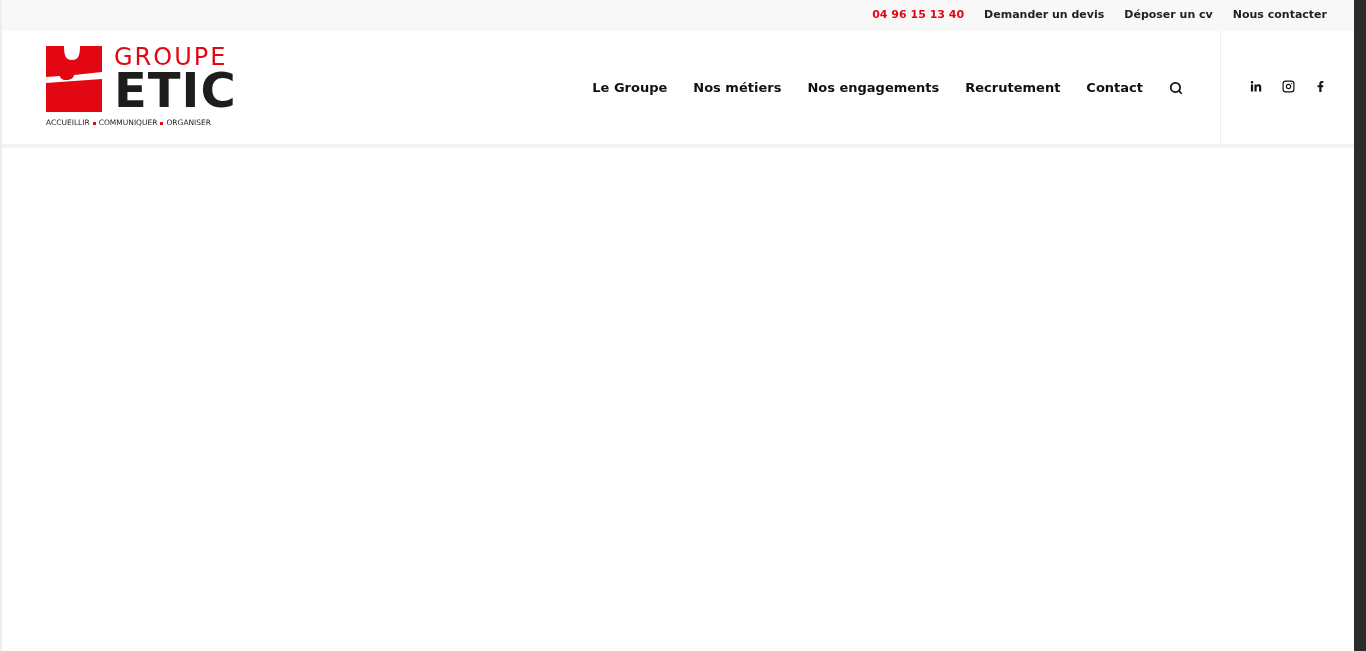 This screenshot has width=1366, height=651. I want to click on top-link: Déposer un cv, so click(1168, 15).